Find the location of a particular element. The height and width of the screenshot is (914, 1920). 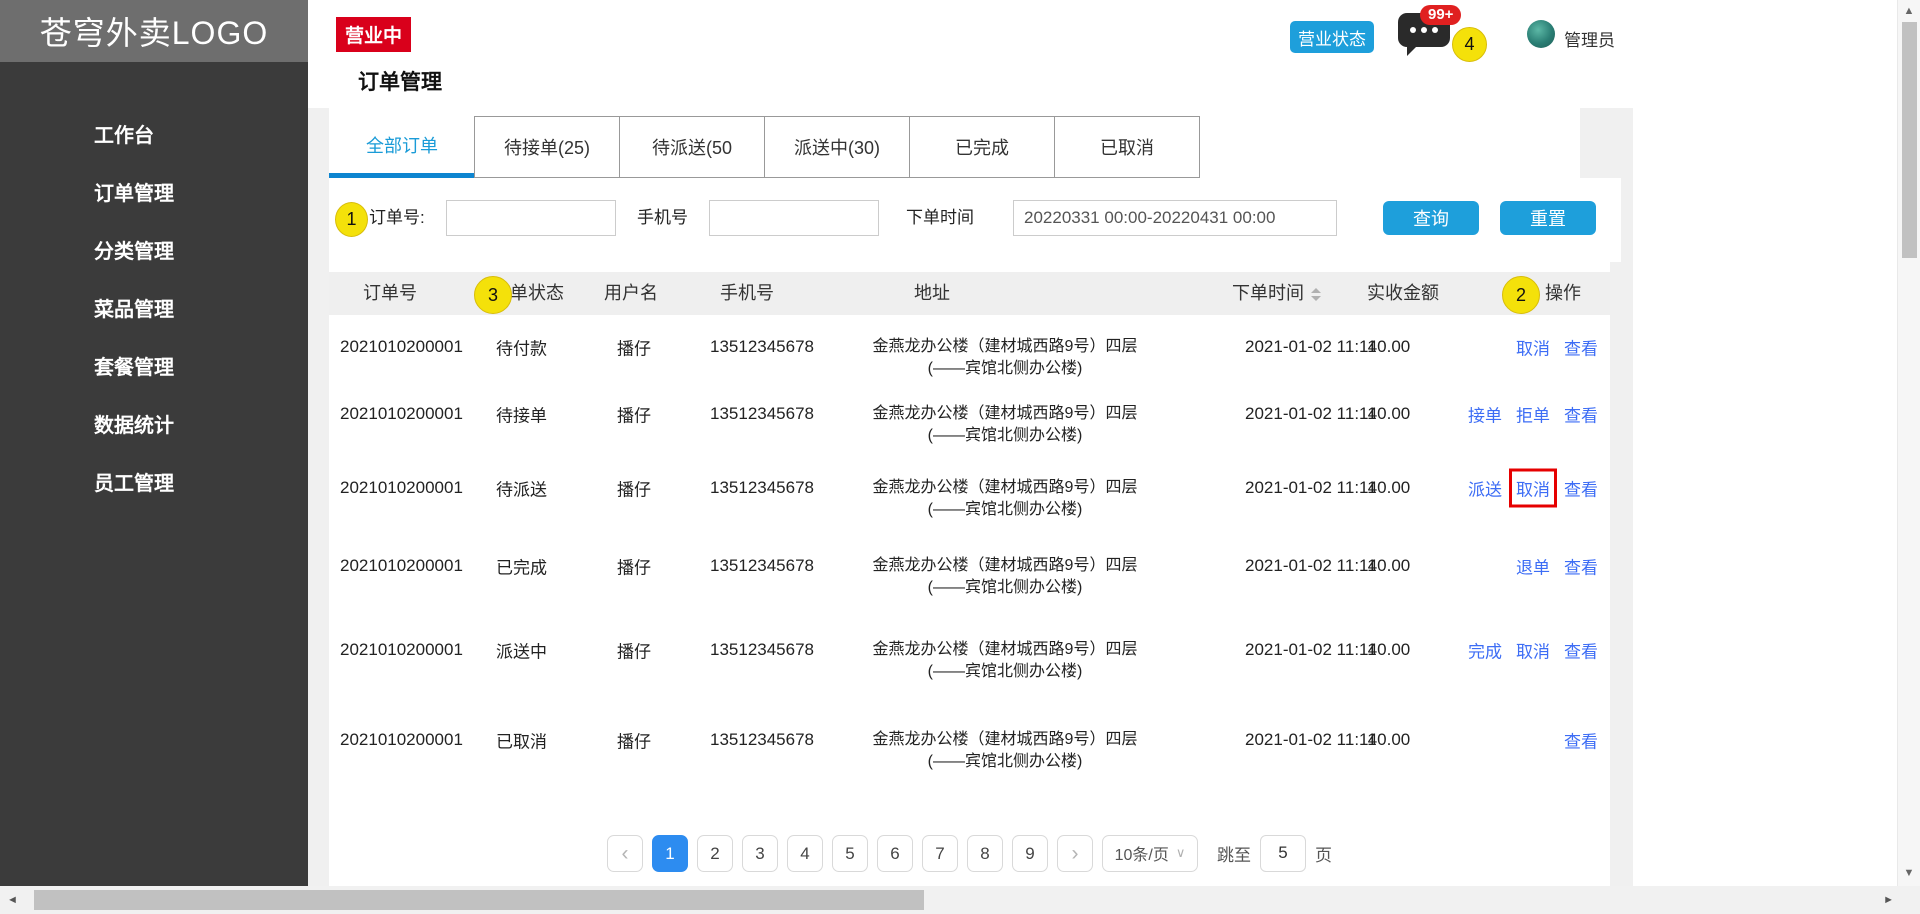

sidebar-menu: 工作台 订单管理 分类管理 菜品管理 套餐管理 数据统计 员工管理 is located at coordinates (154, 287).